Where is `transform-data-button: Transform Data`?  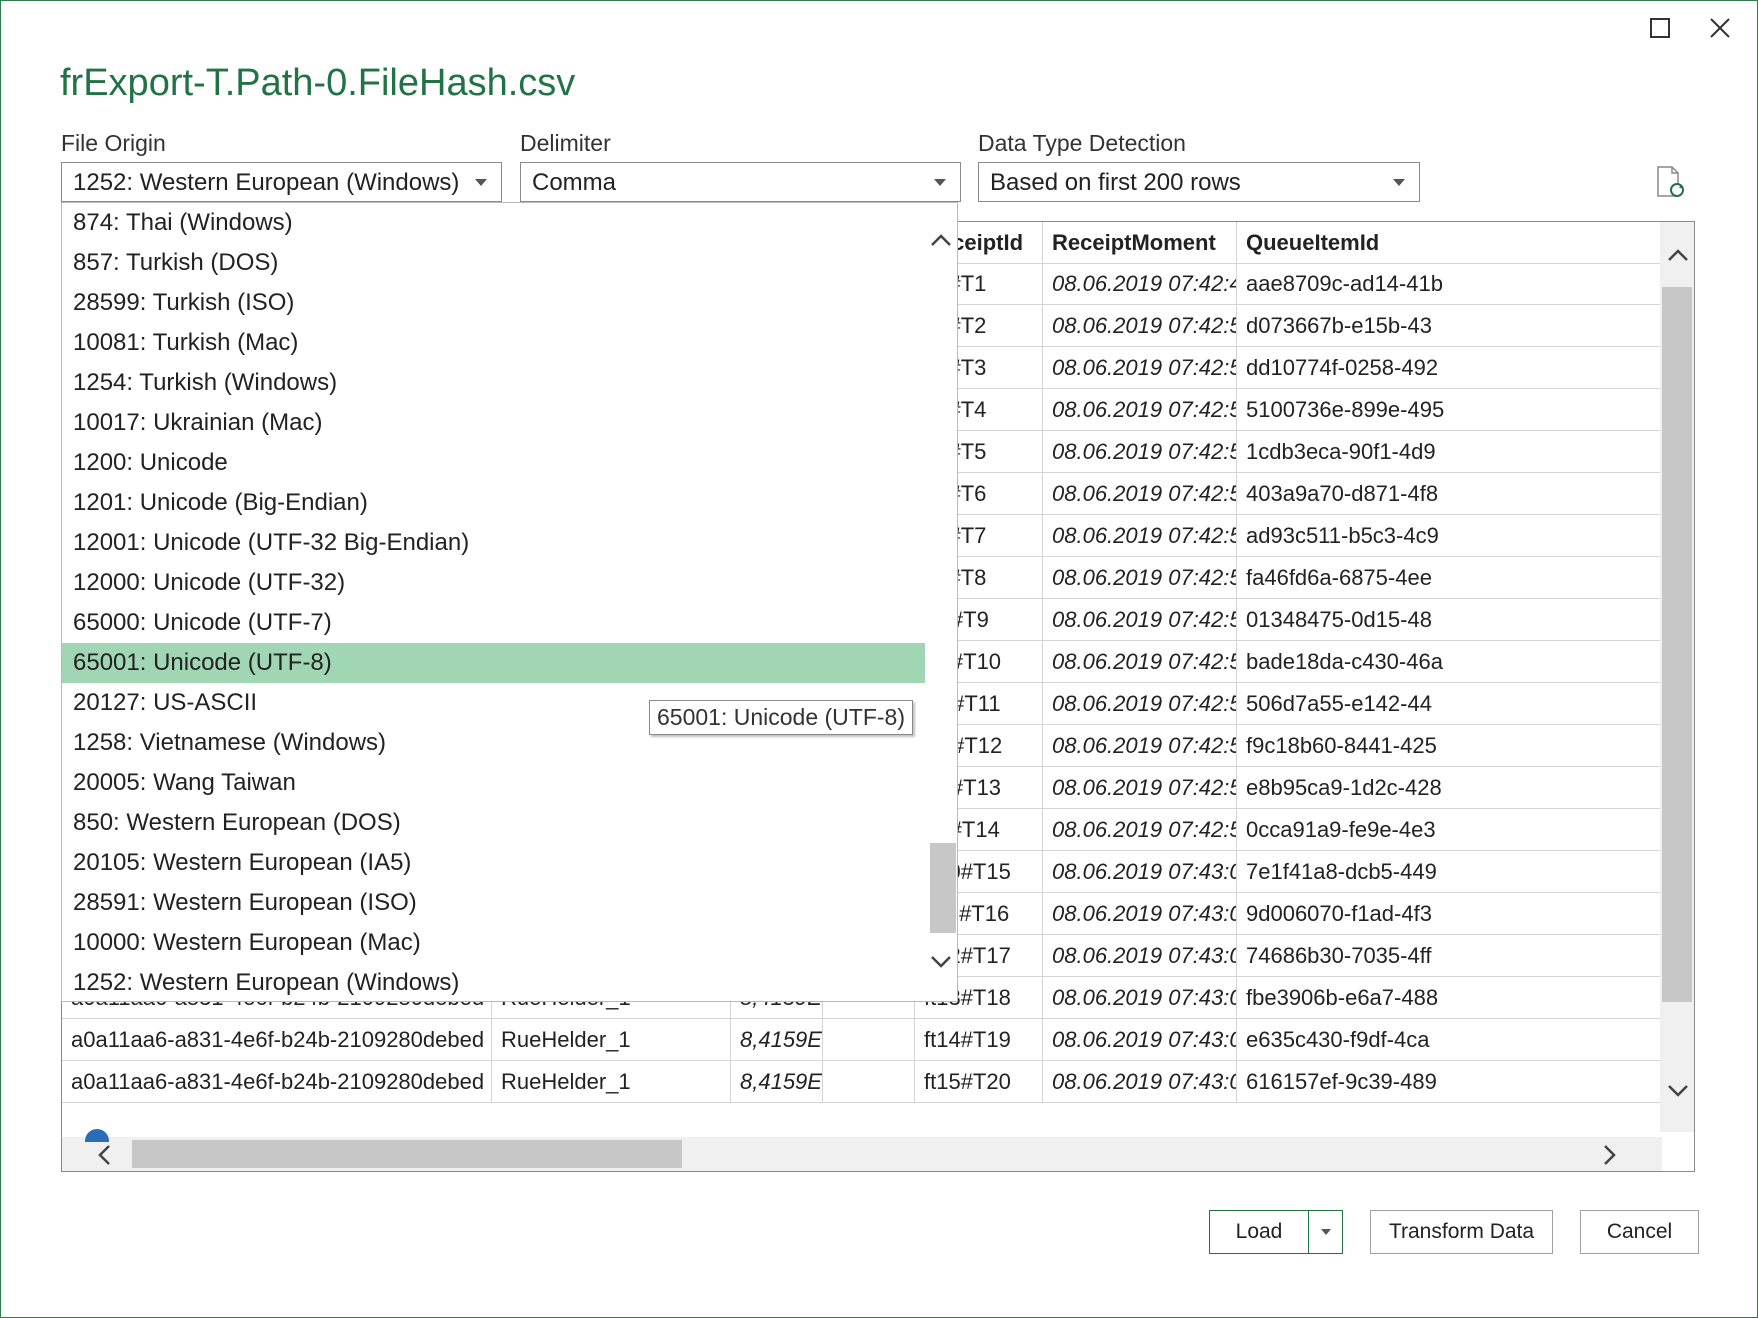 transform-data-button: Transform Data is located at coordinates (1461, 1232).